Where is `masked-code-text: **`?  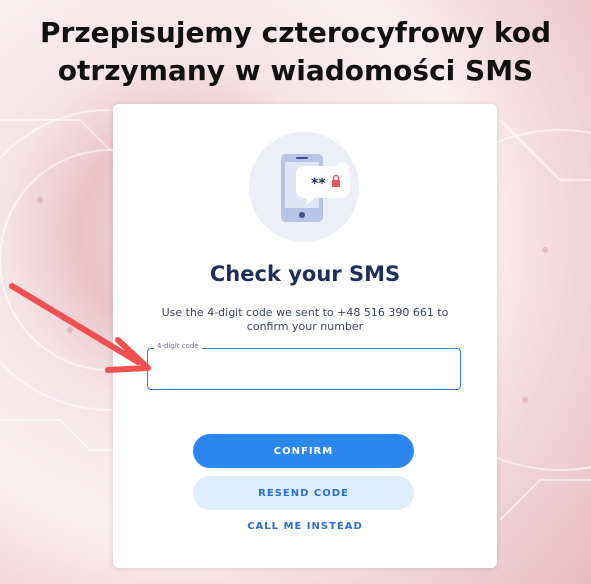
masked-code-text: ** is located at coordinates (318, 184).